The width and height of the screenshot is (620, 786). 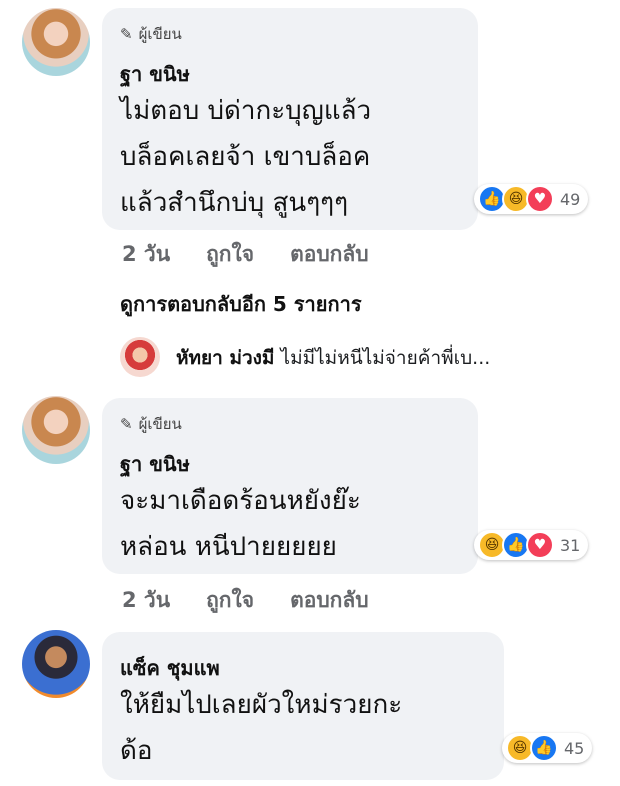 I want to click on comment-bubble: แซ็ค ชุมแพ ให้ยืมไปเลยผัวใหม่รวยกะ ด้อ, so click(x=303, y=706).